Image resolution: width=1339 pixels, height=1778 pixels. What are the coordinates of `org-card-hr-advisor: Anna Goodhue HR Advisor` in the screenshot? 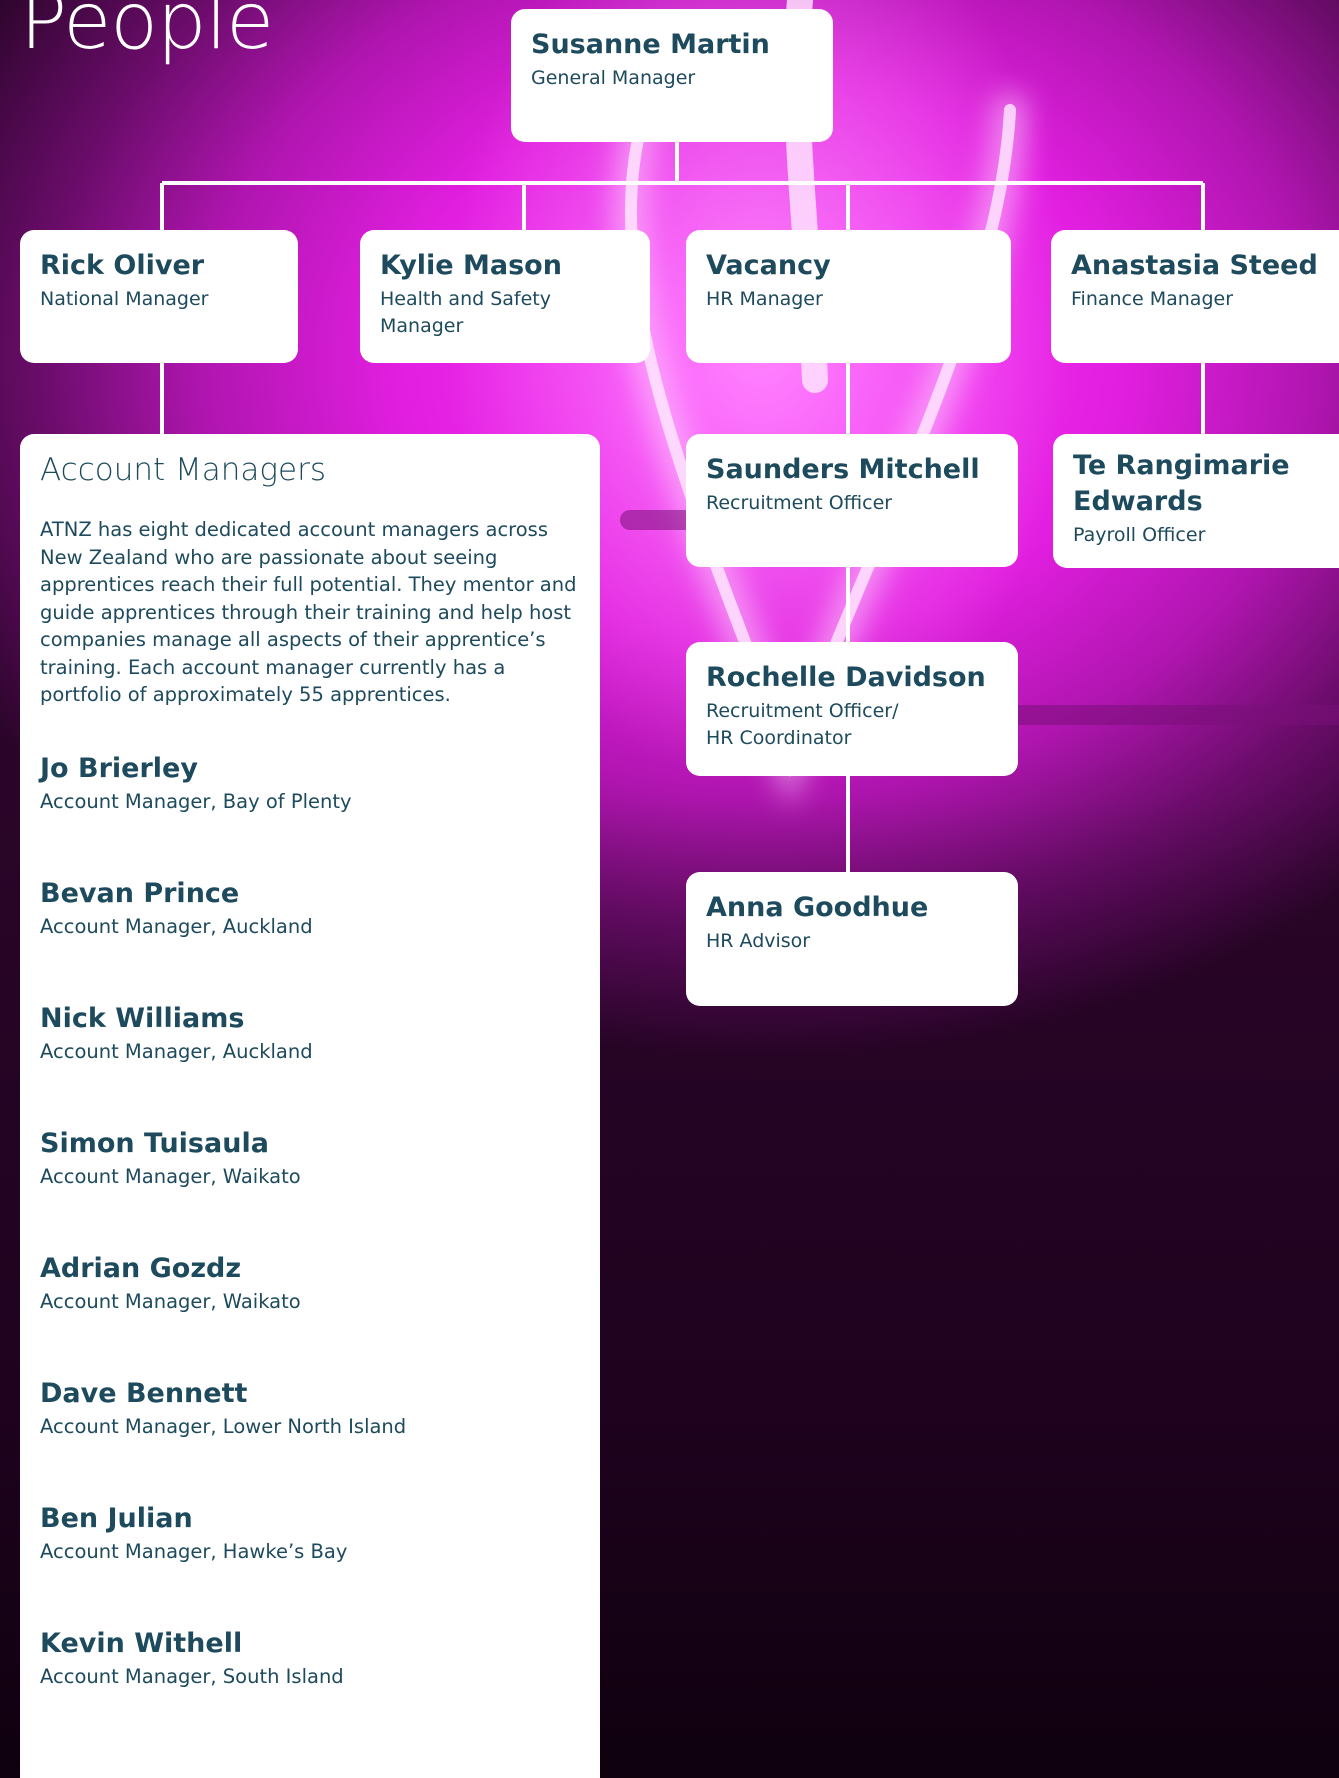 It's located at (852, 939).